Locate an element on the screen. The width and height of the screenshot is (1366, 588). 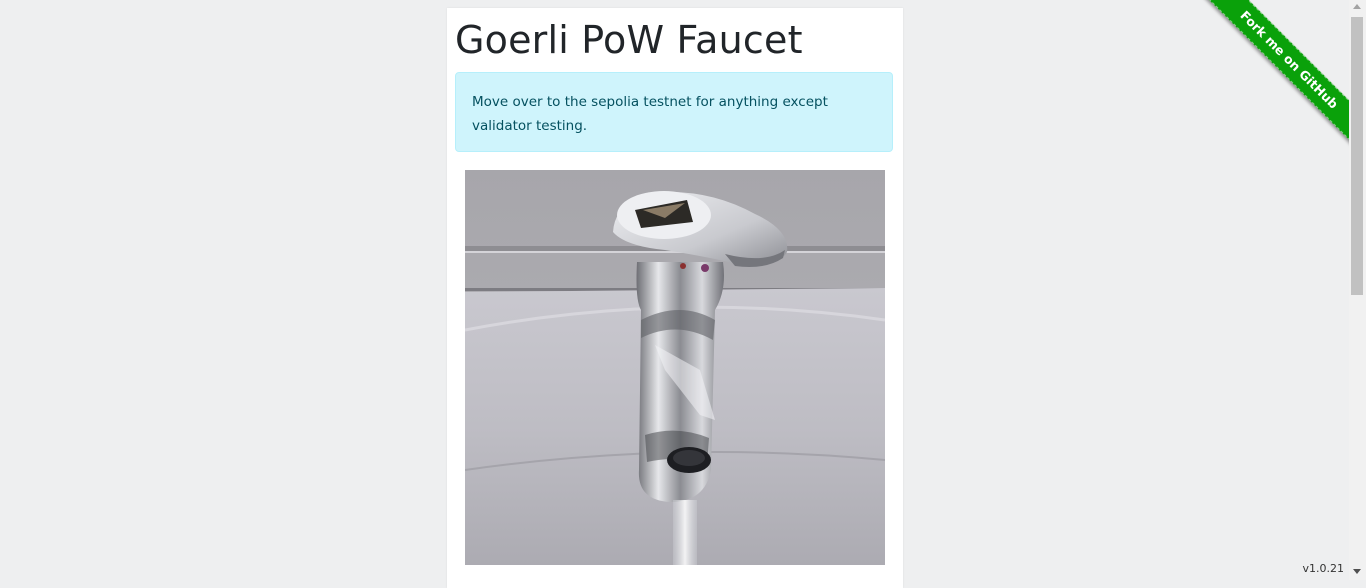
scroll-thumb is located at coordinates (1357, 156).